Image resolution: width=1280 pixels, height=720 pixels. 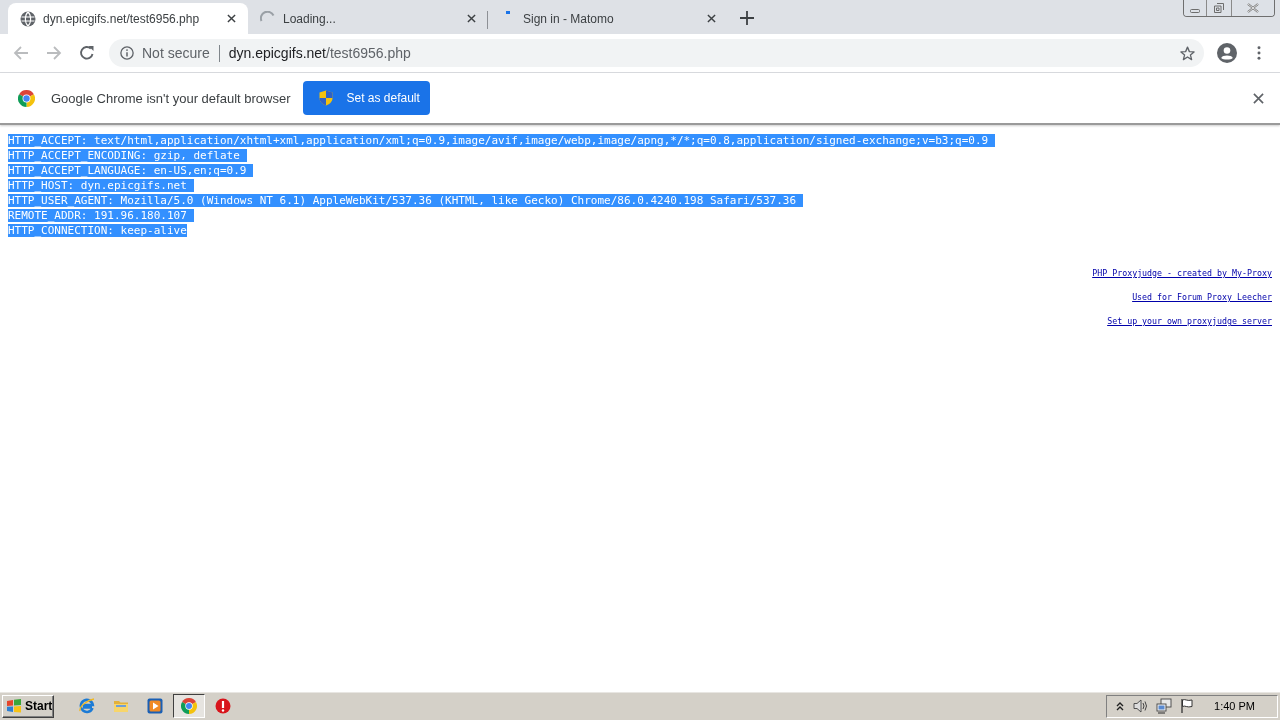 What do you see at coordinates (1141, 706) in the screenshot?
I see `speaker-icon` at bounding box center [1141, 706].